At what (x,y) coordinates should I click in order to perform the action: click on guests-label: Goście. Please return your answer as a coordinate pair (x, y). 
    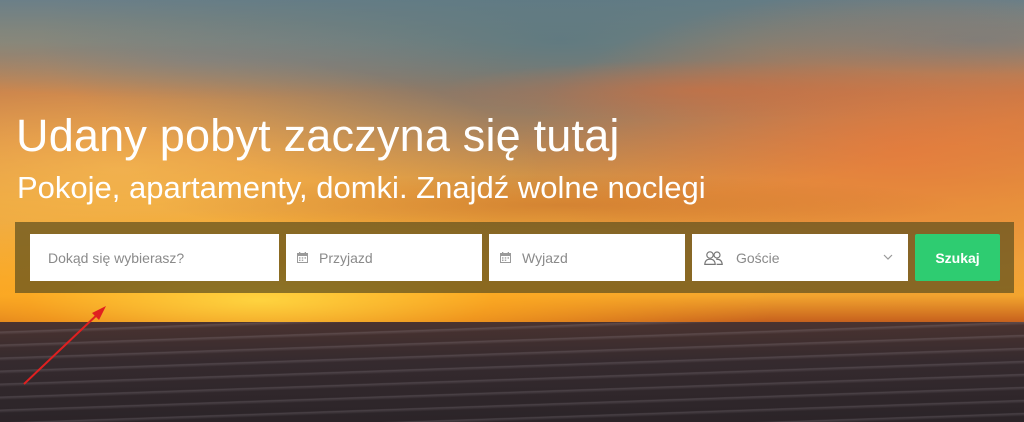
    Looking at the image, I should click on (758, 257).